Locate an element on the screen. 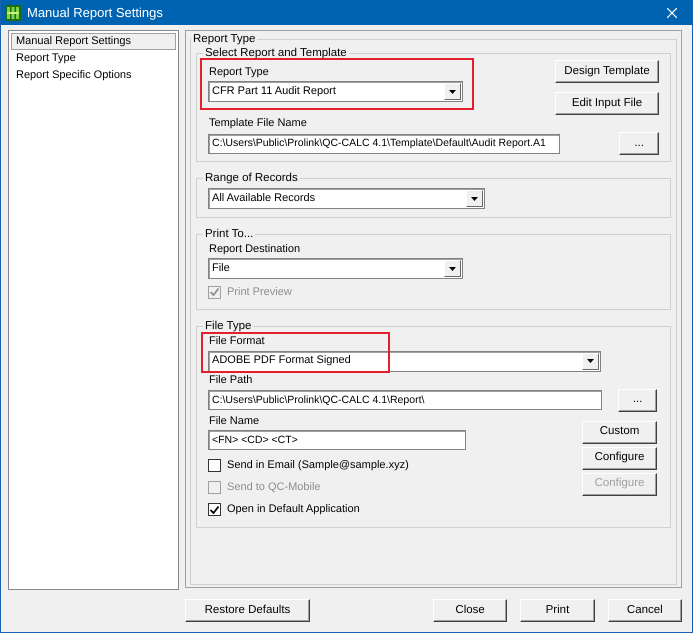 This screenshot has width=693, height=633. range-dropdown: All Available Records is located at coordinates (346, 199).